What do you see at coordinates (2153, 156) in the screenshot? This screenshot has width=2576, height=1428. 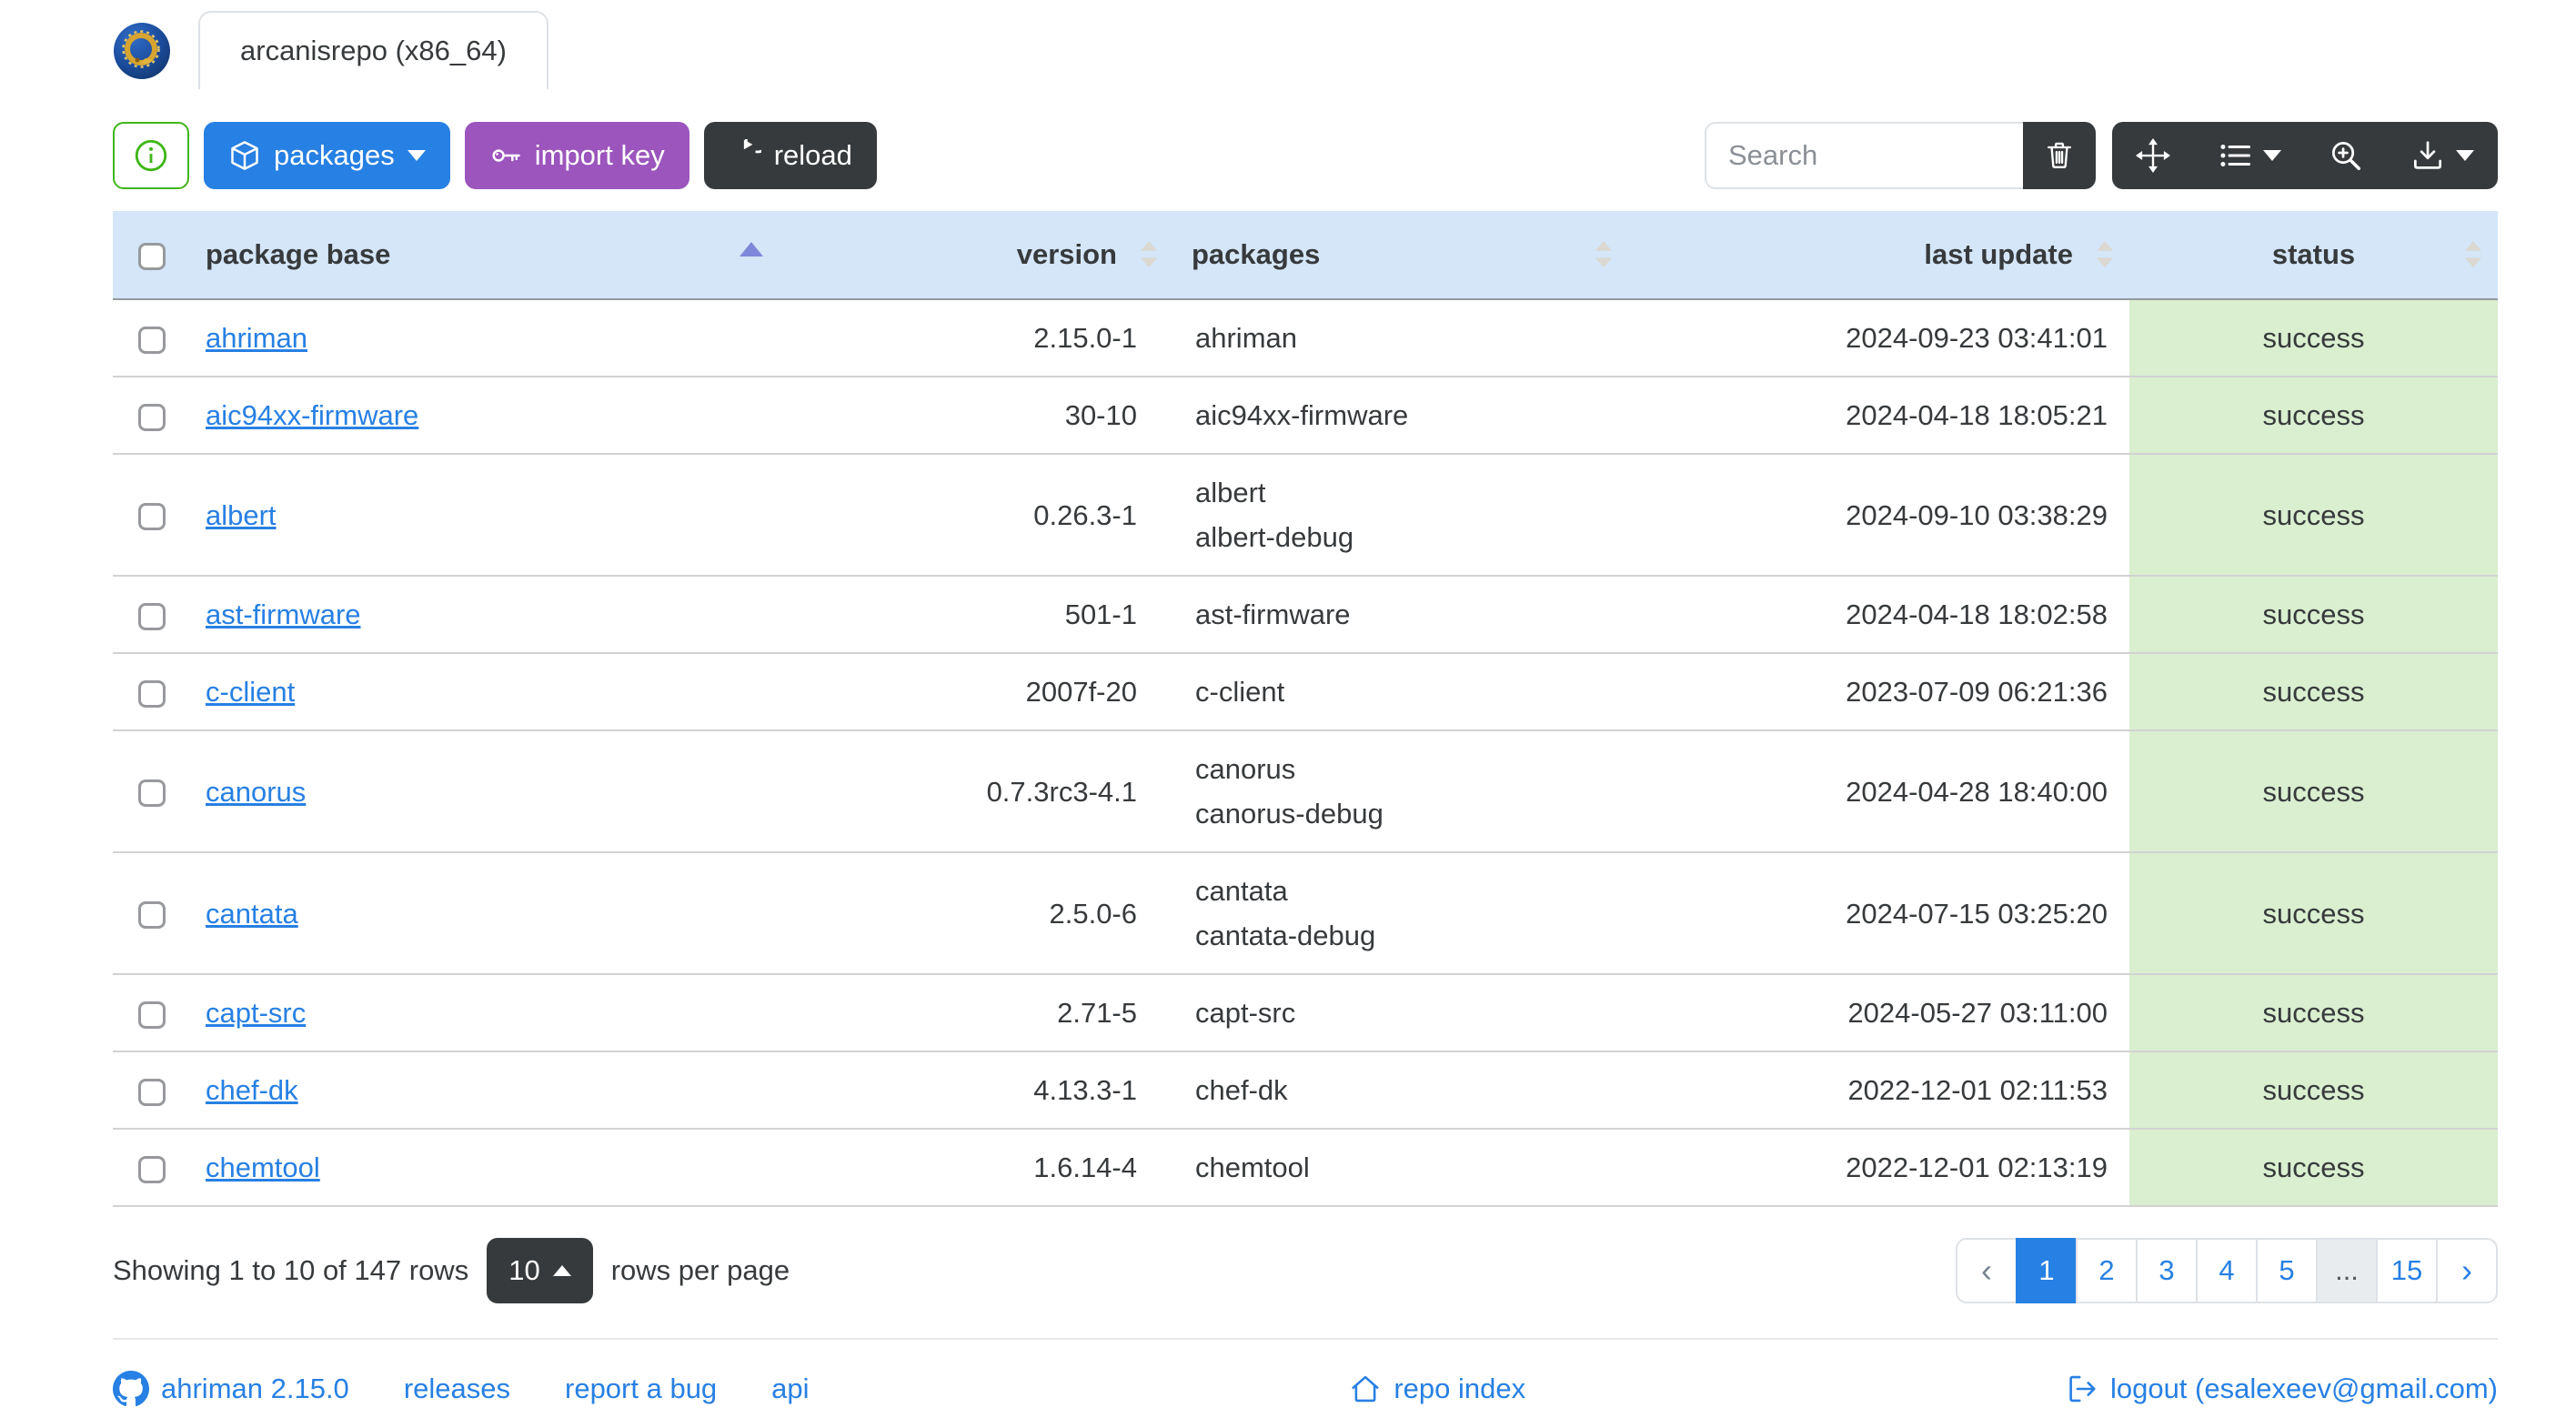 I see `fullscreen-button` at bounding box center [2153, 156].